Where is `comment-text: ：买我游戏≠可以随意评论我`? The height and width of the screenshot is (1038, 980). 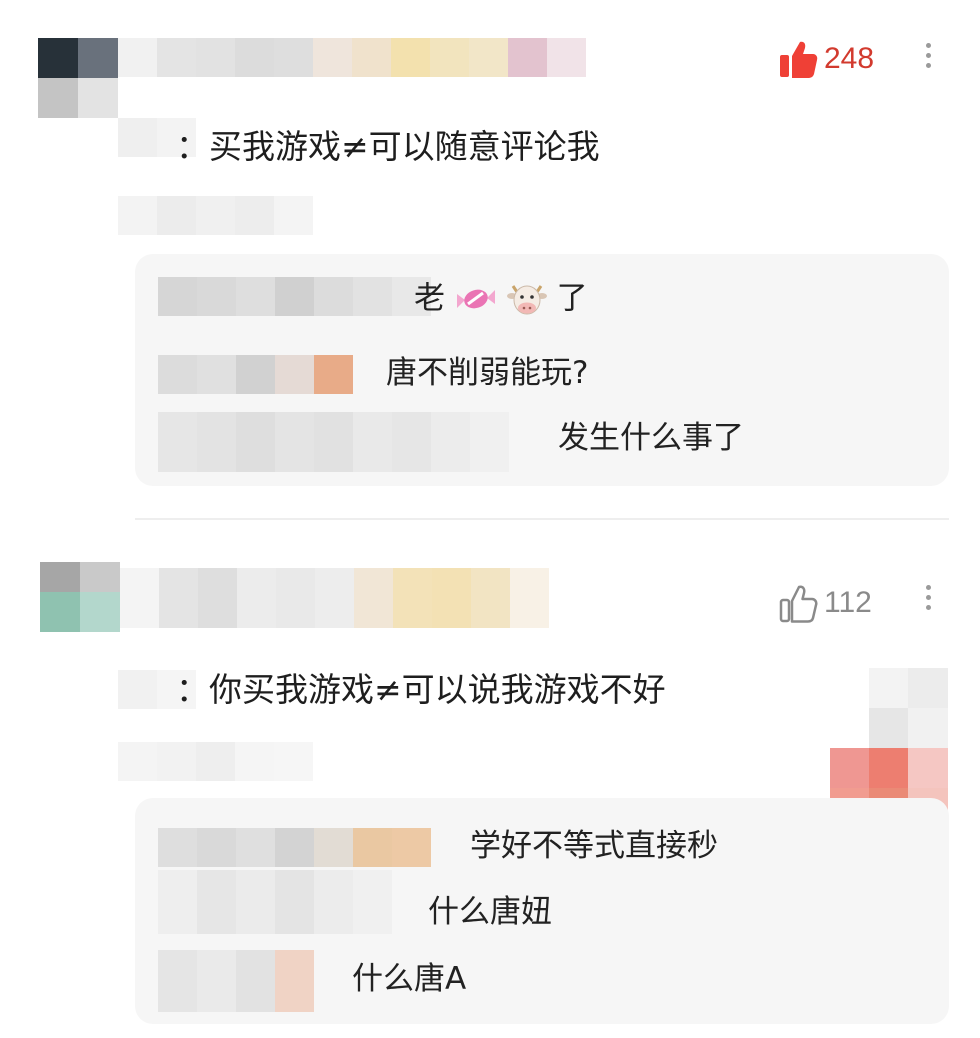
comment-text: ：买我游戏≠可以随意评论我 is located at coordinates (388, 146).